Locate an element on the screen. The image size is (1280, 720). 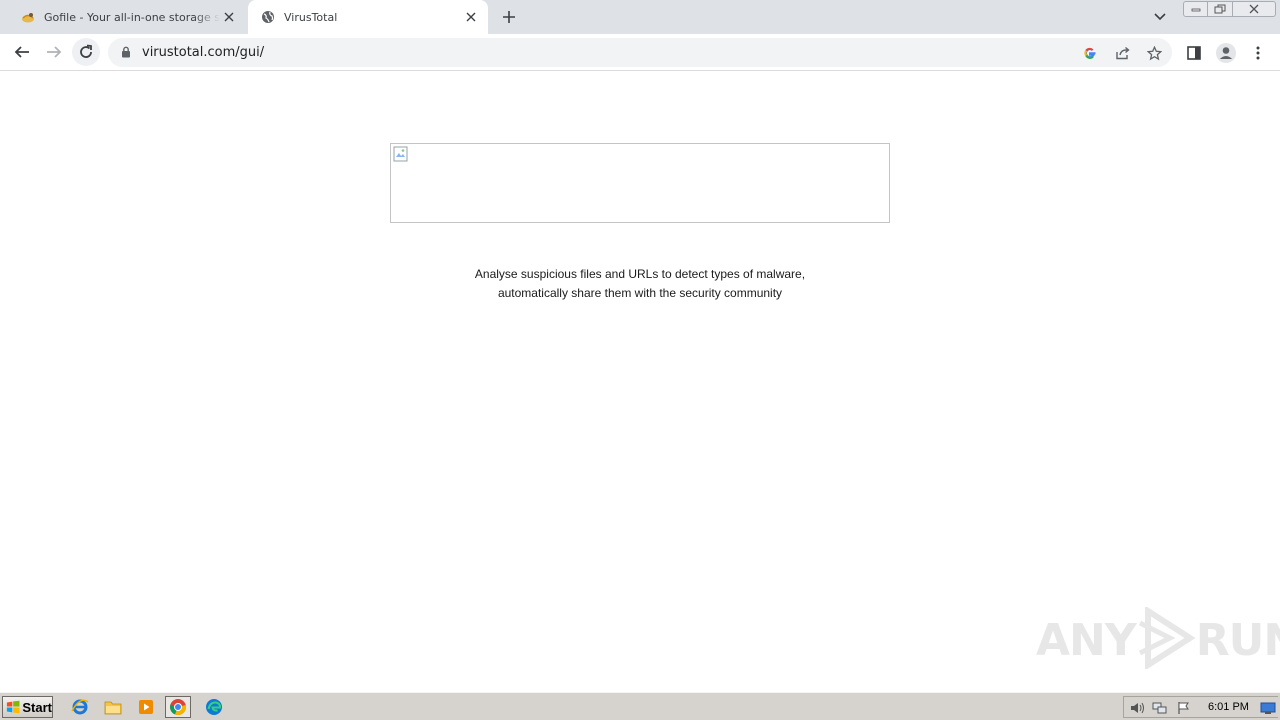
tab-search-chevron-down-icon is located at coordinates (1160, 17).